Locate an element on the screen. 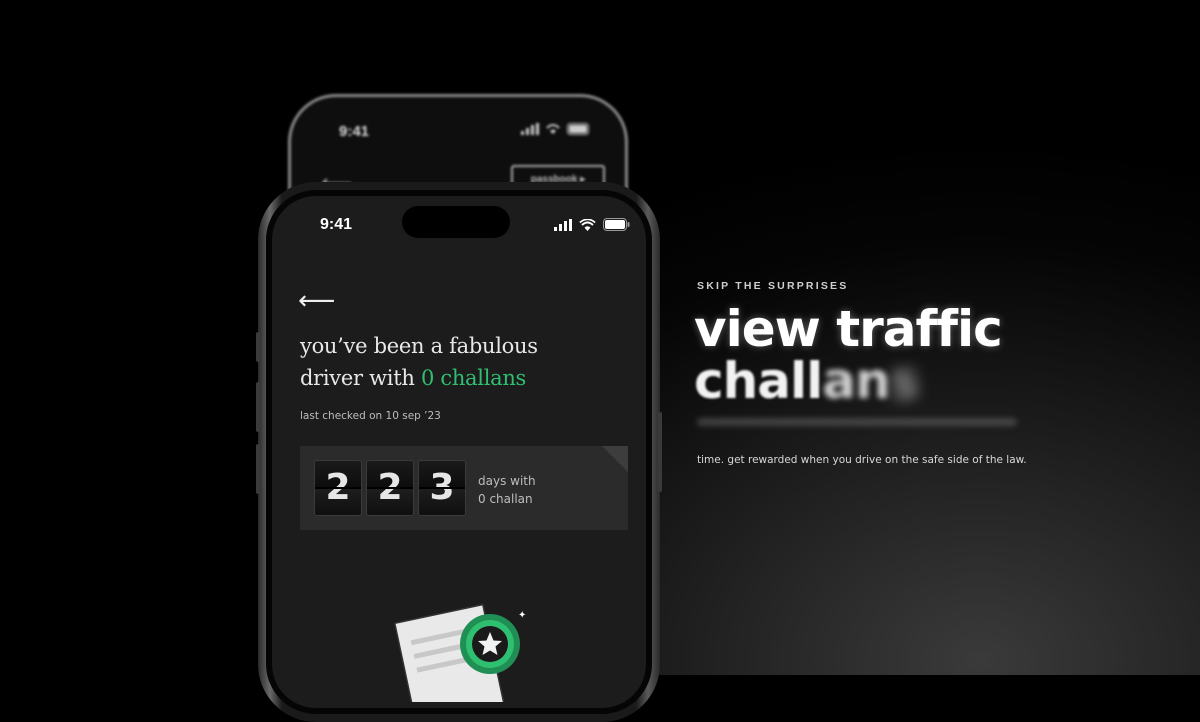 The width and height of the screenshot is (1200, 722). challan-count-highlight: 0 challans is located at coordinates (473, 378).